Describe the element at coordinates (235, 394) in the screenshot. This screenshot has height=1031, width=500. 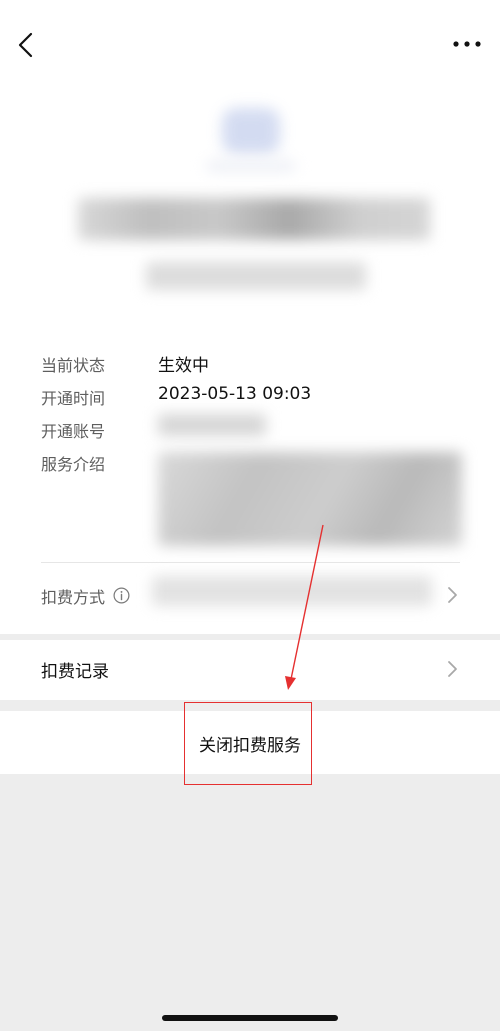
I see `opened-time-value: 2023-05-13 09:03` at that location.